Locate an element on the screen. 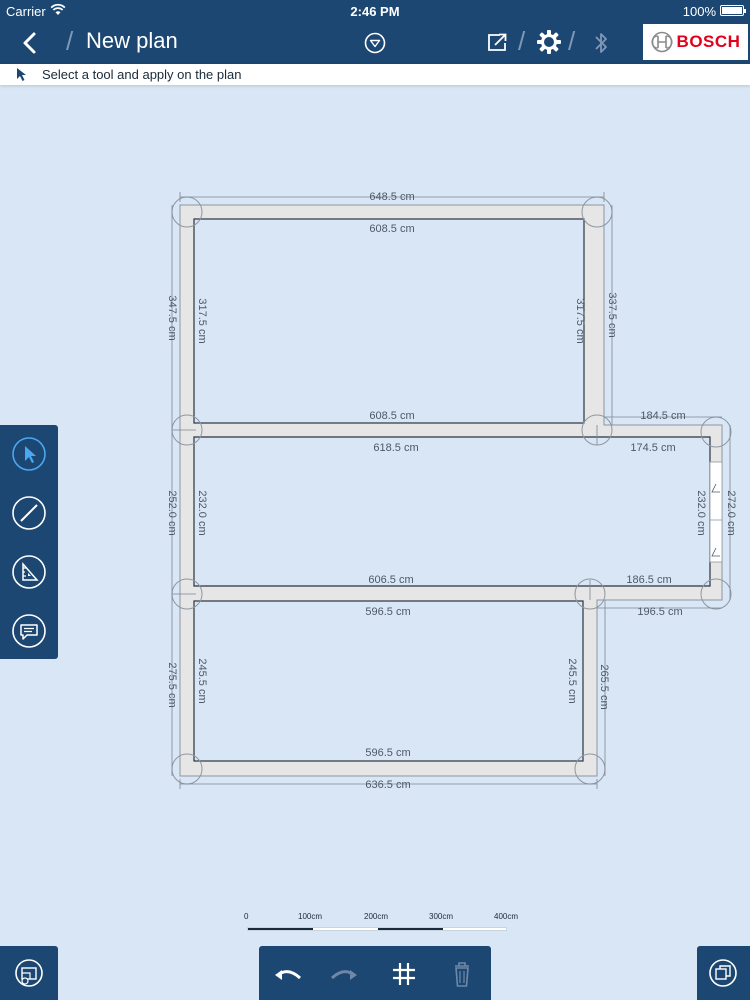 The width and height of the screenshot is (750, 1000). plan-title: New plan is located at coordinates (132, 41).